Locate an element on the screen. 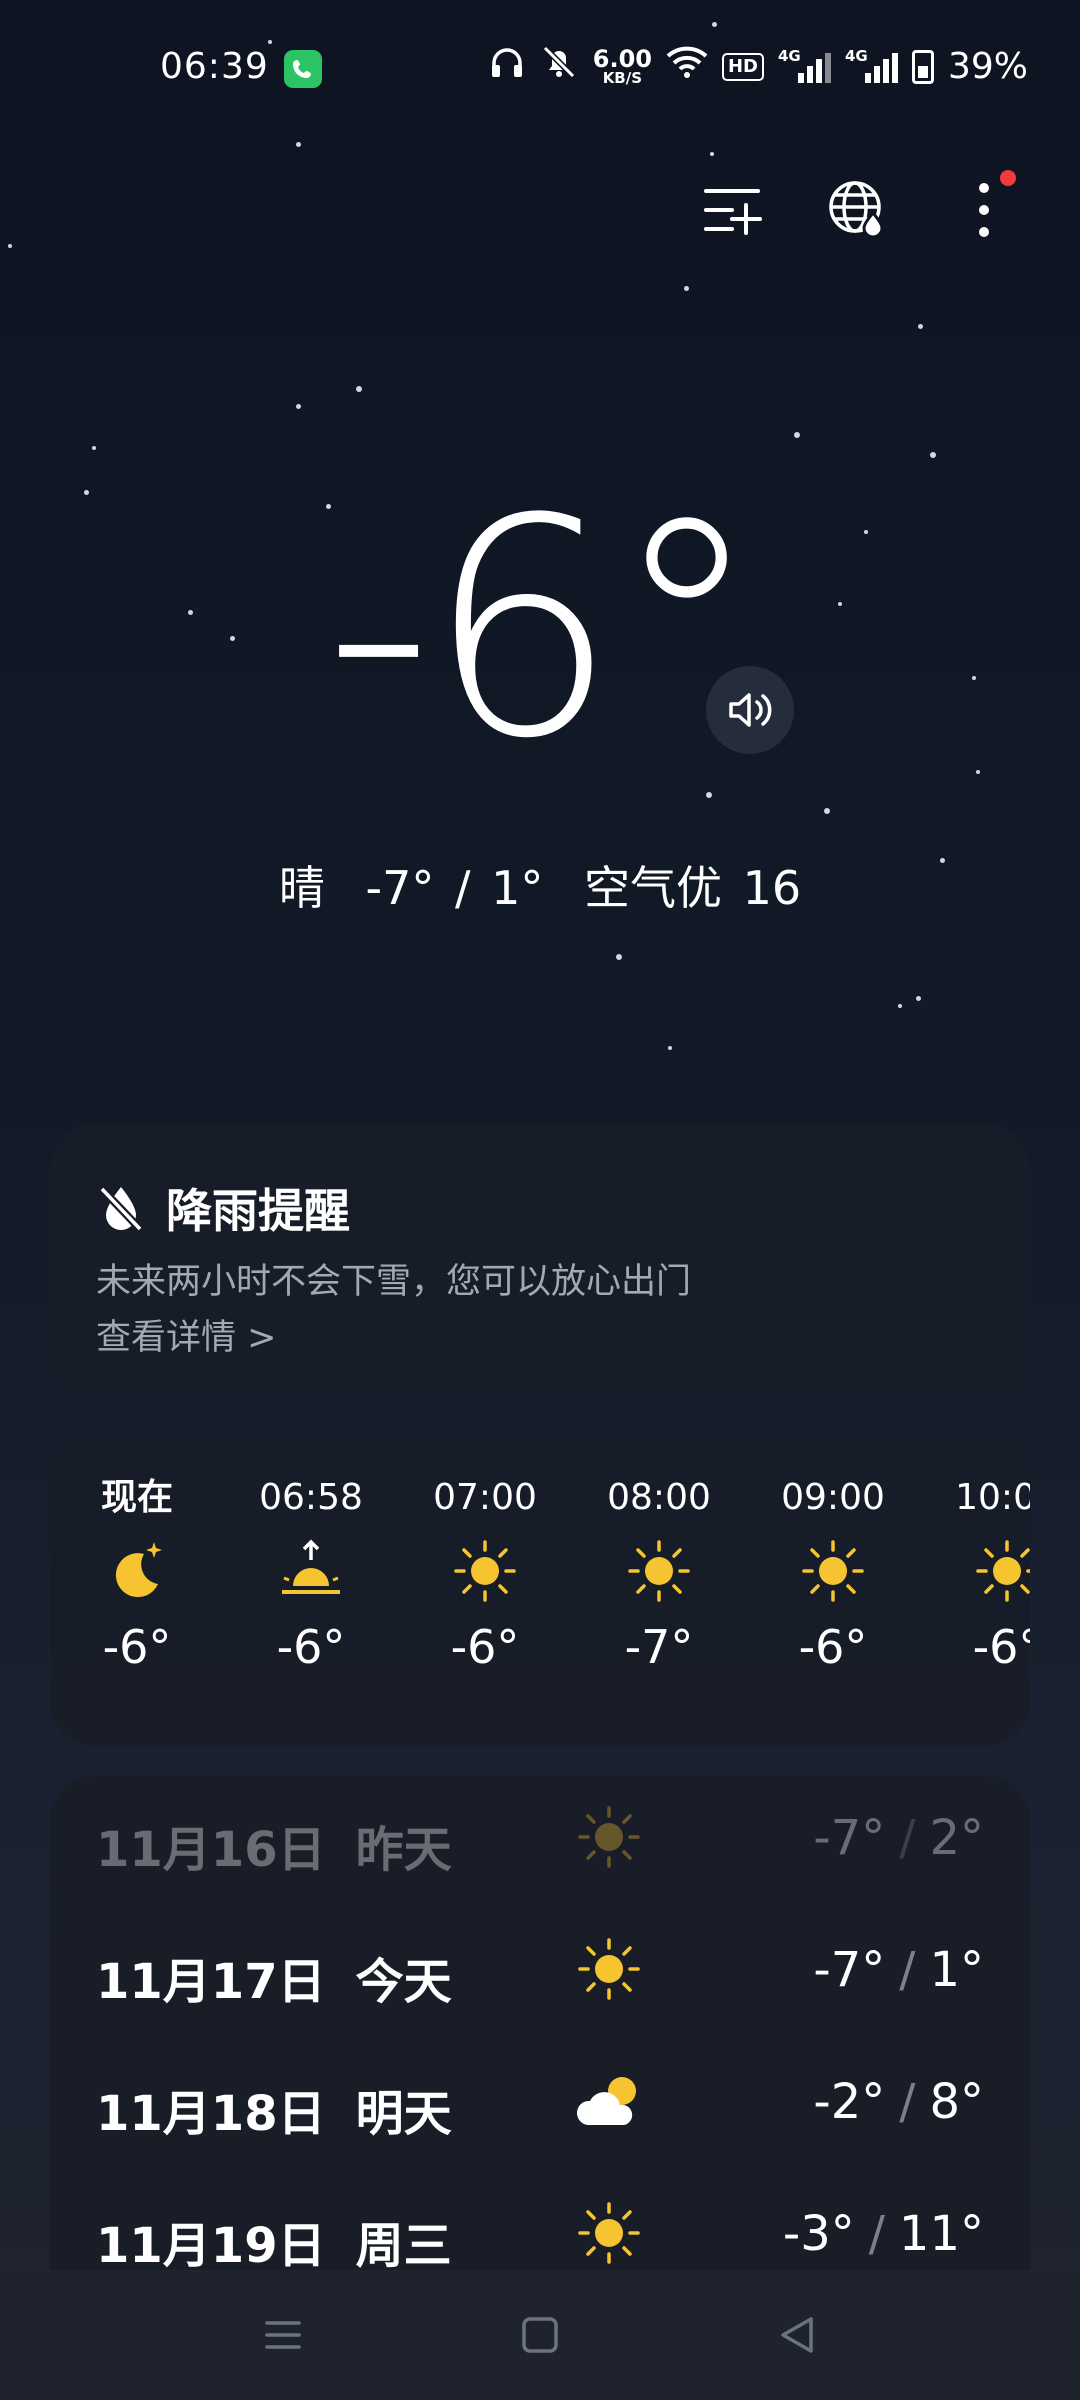 This screenshot has width=1080, height=2400. sim1-type-label: 4G is located at coordinates (789, 55).